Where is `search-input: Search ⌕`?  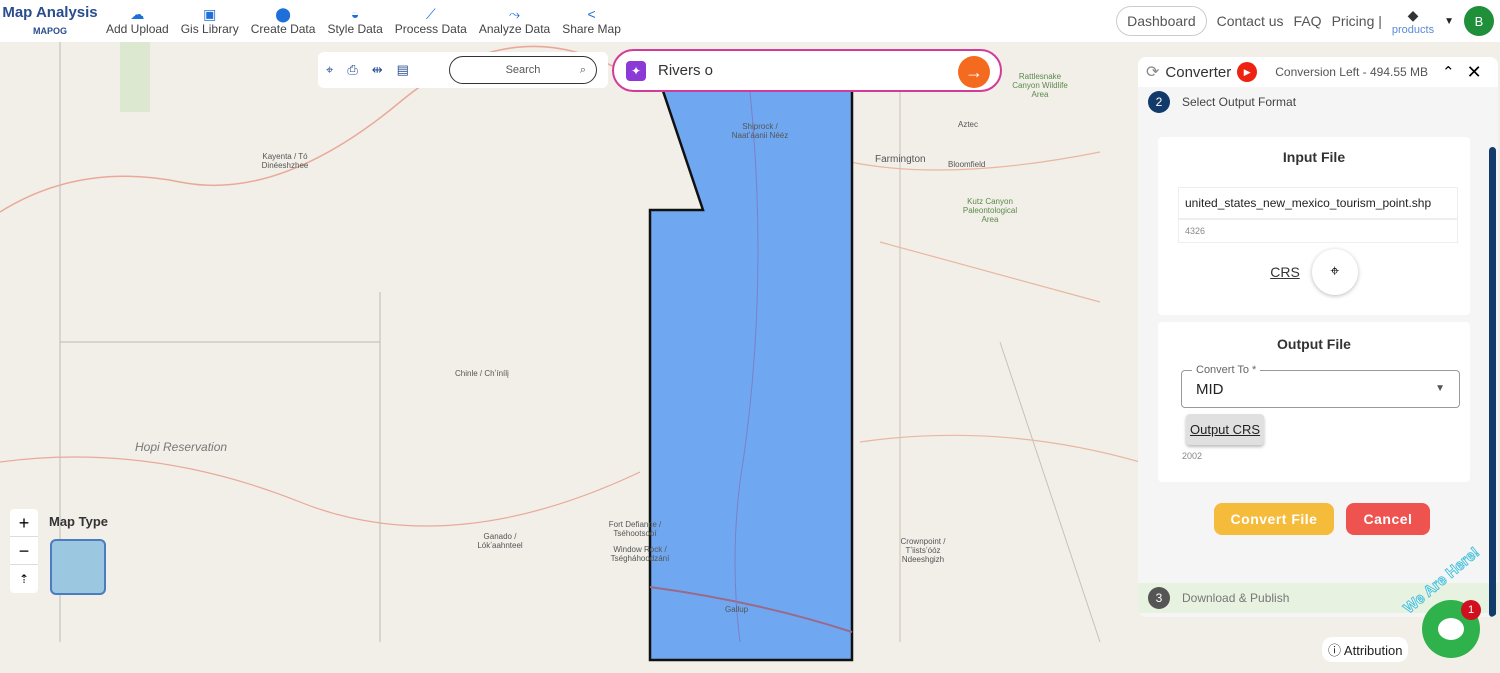
search-input: Search ⌕ is located at coordinates (523, 70).